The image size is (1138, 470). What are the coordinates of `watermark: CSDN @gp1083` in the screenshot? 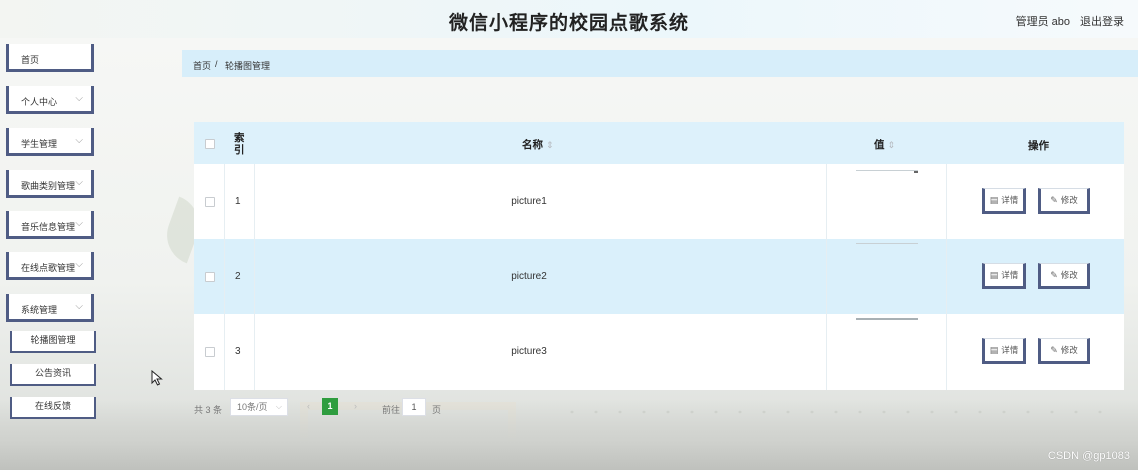 It's located at (1088, 456).